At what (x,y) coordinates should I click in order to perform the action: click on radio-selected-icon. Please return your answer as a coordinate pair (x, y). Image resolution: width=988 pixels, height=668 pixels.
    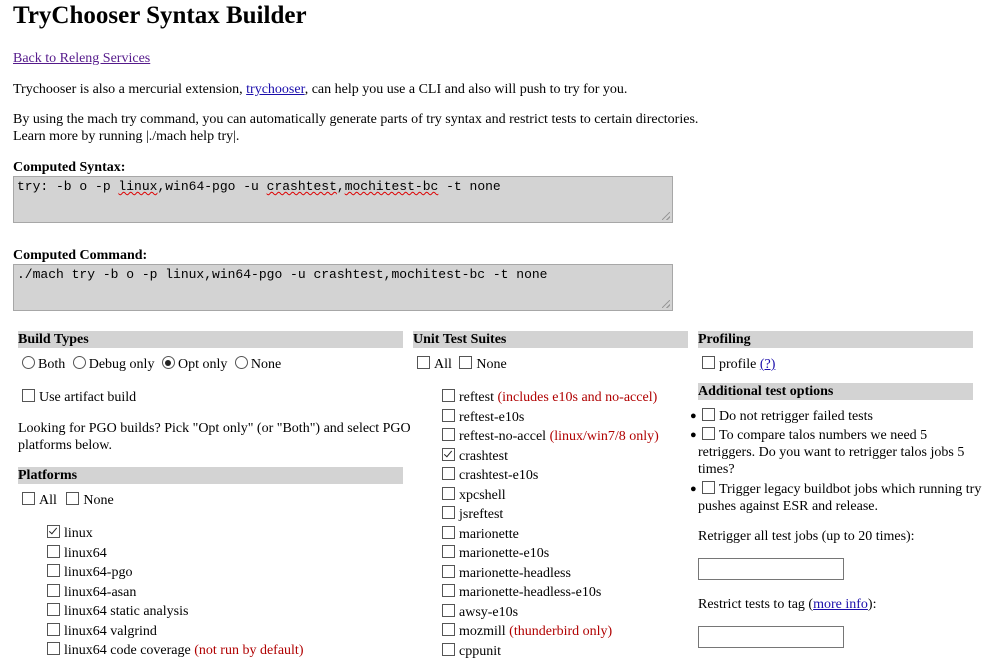
    Looking at the image, I should click on (168, 362).